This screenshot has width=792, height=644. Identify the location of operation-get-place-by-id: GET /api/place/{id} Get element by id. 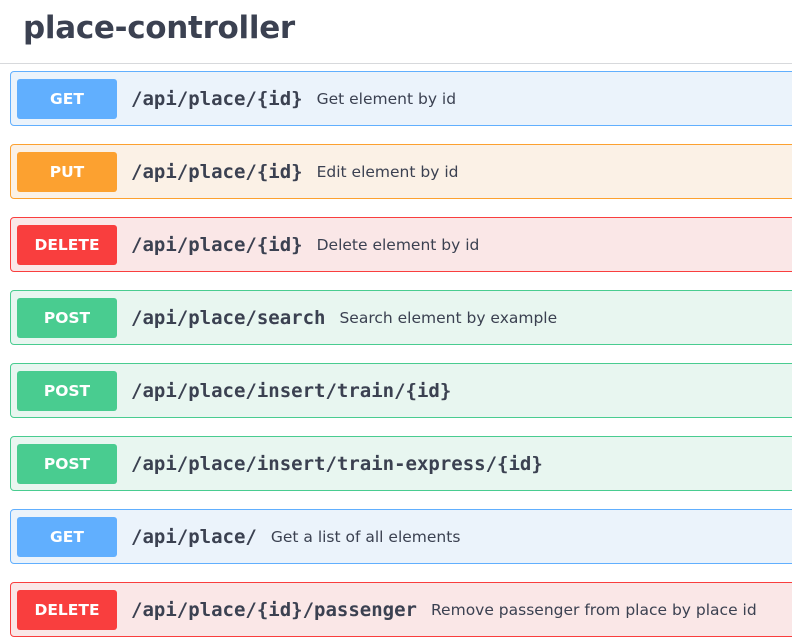
(401, 98).